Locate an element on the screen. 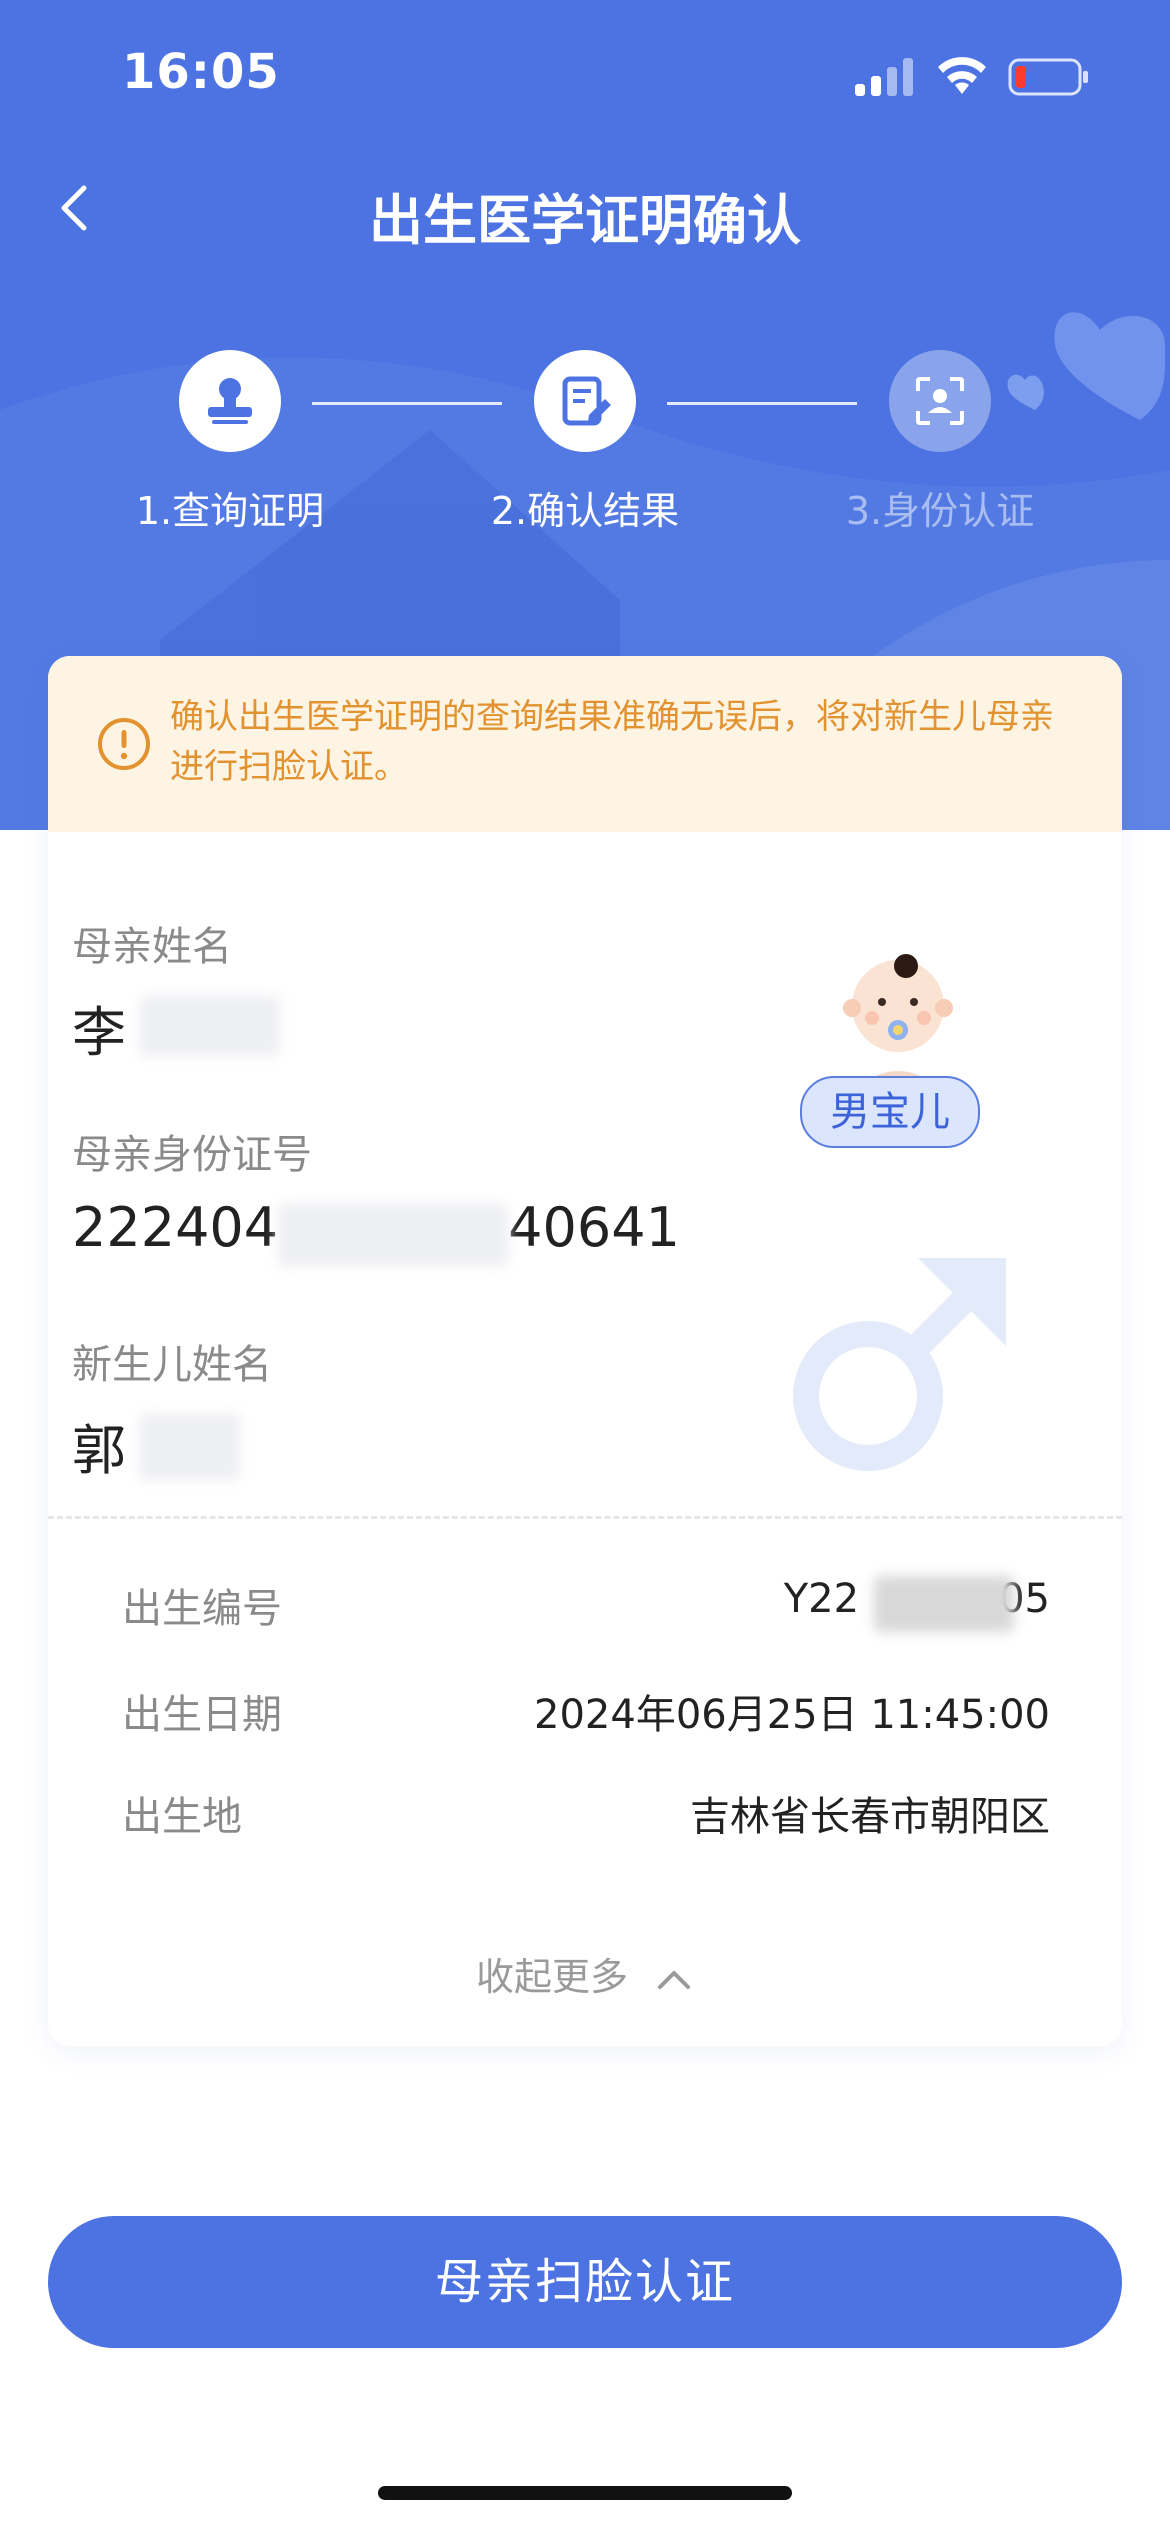  status-bar: 16:05 is located at coordinates (585, 75).